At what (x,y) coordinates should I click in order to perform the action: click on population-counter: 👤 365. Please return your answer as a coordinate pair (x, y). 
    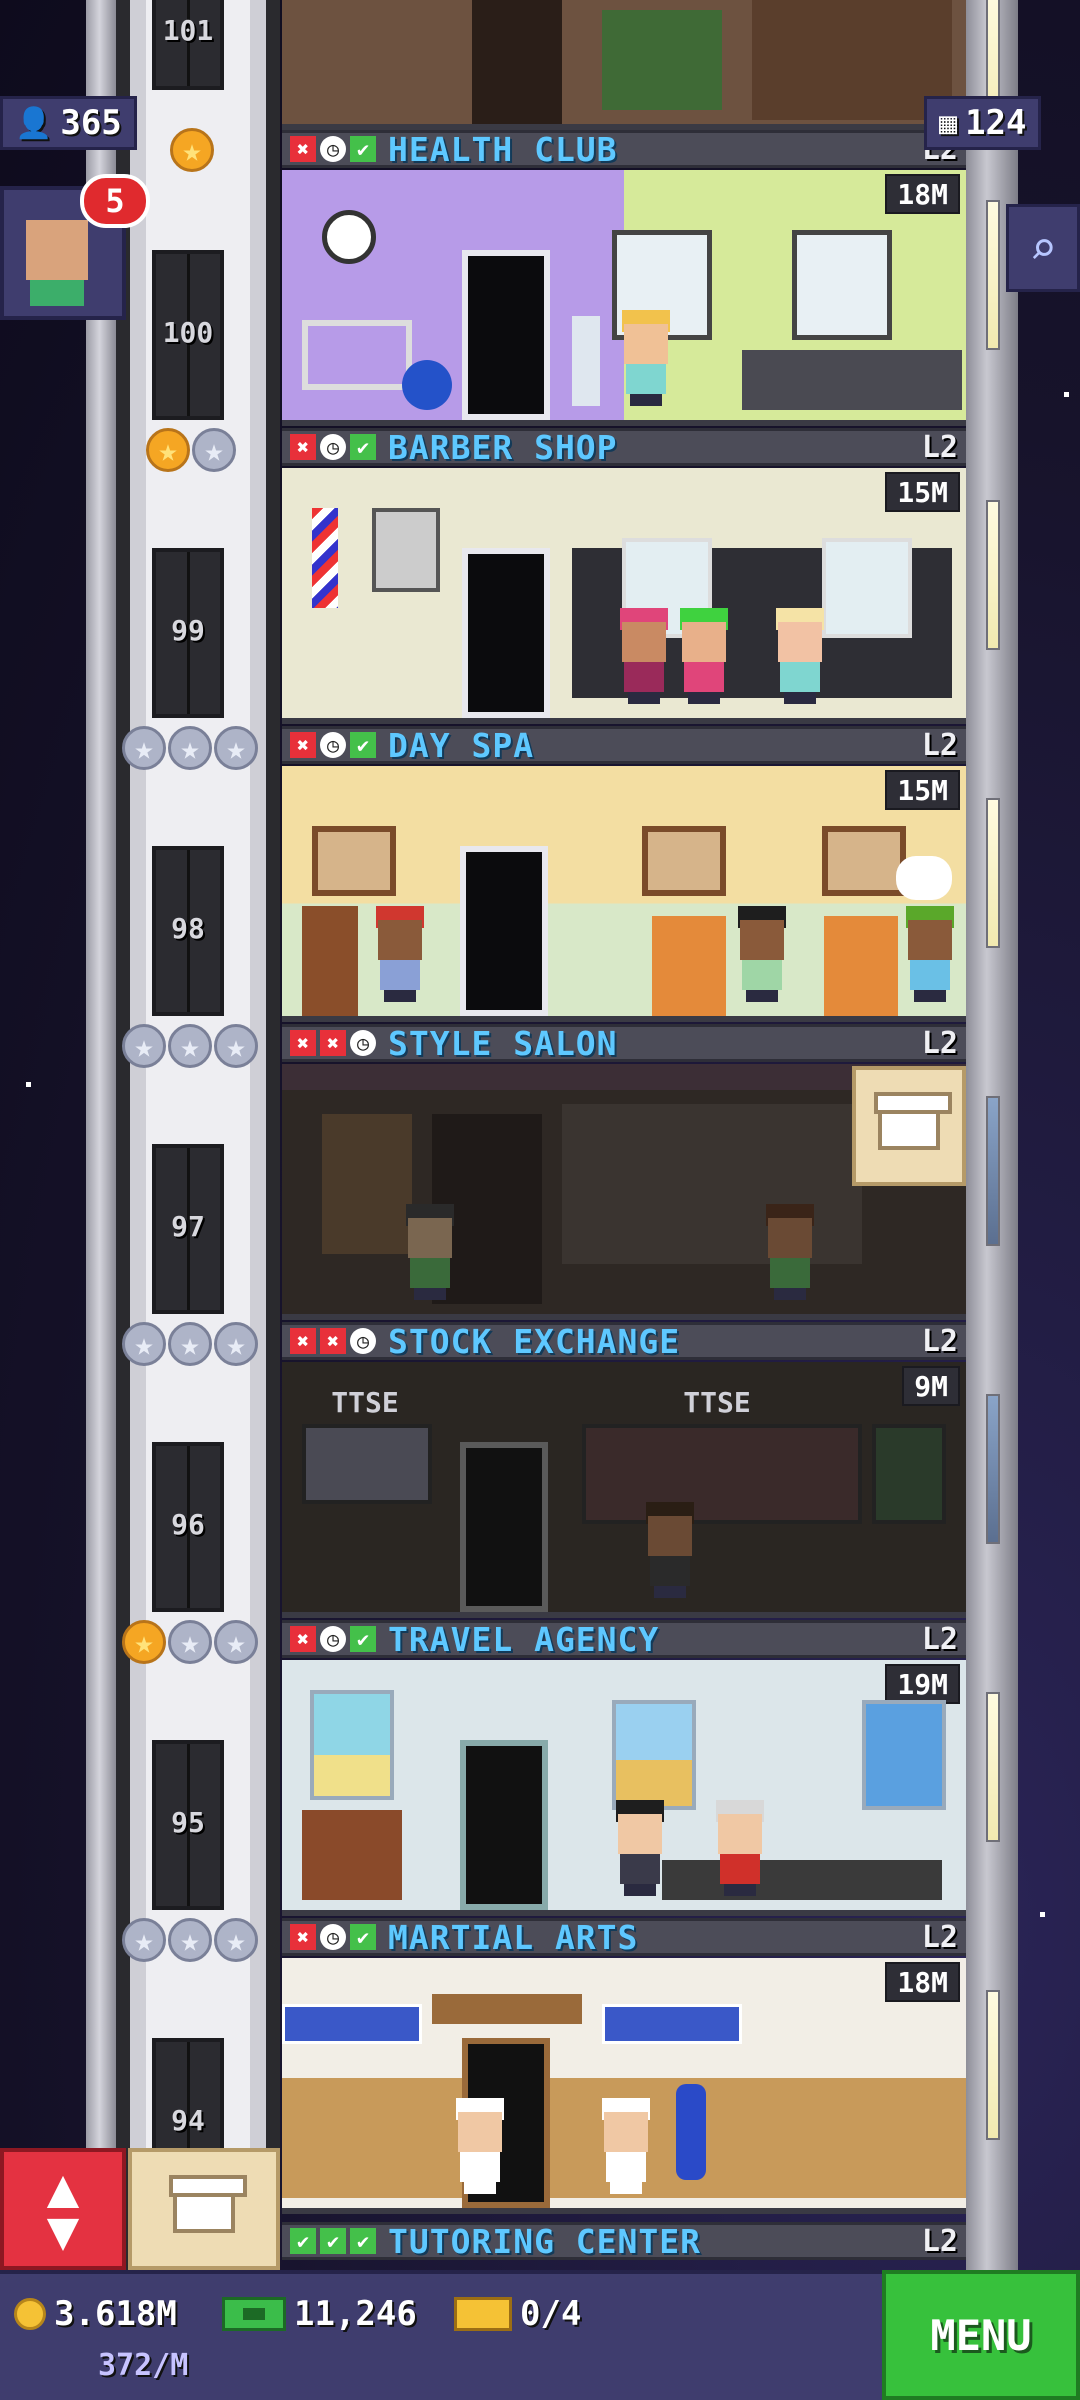
    Looking at the image, I should click on (68, 123).